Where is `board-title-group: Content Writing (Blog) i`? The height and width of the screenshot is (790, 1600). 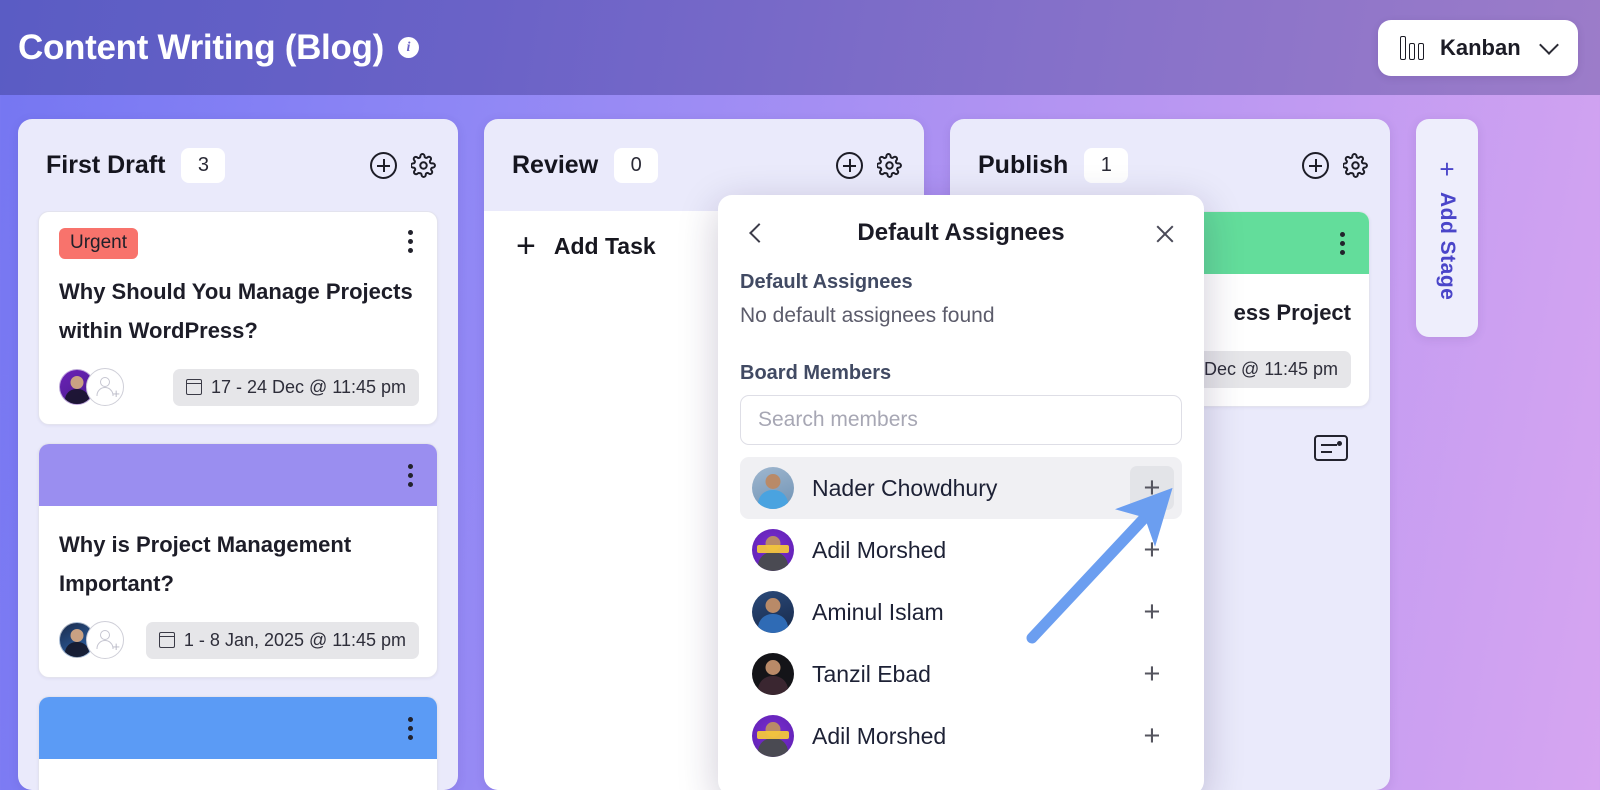 board-title-group: Content Writing (Blog) i is located at coordinates (218, 48).